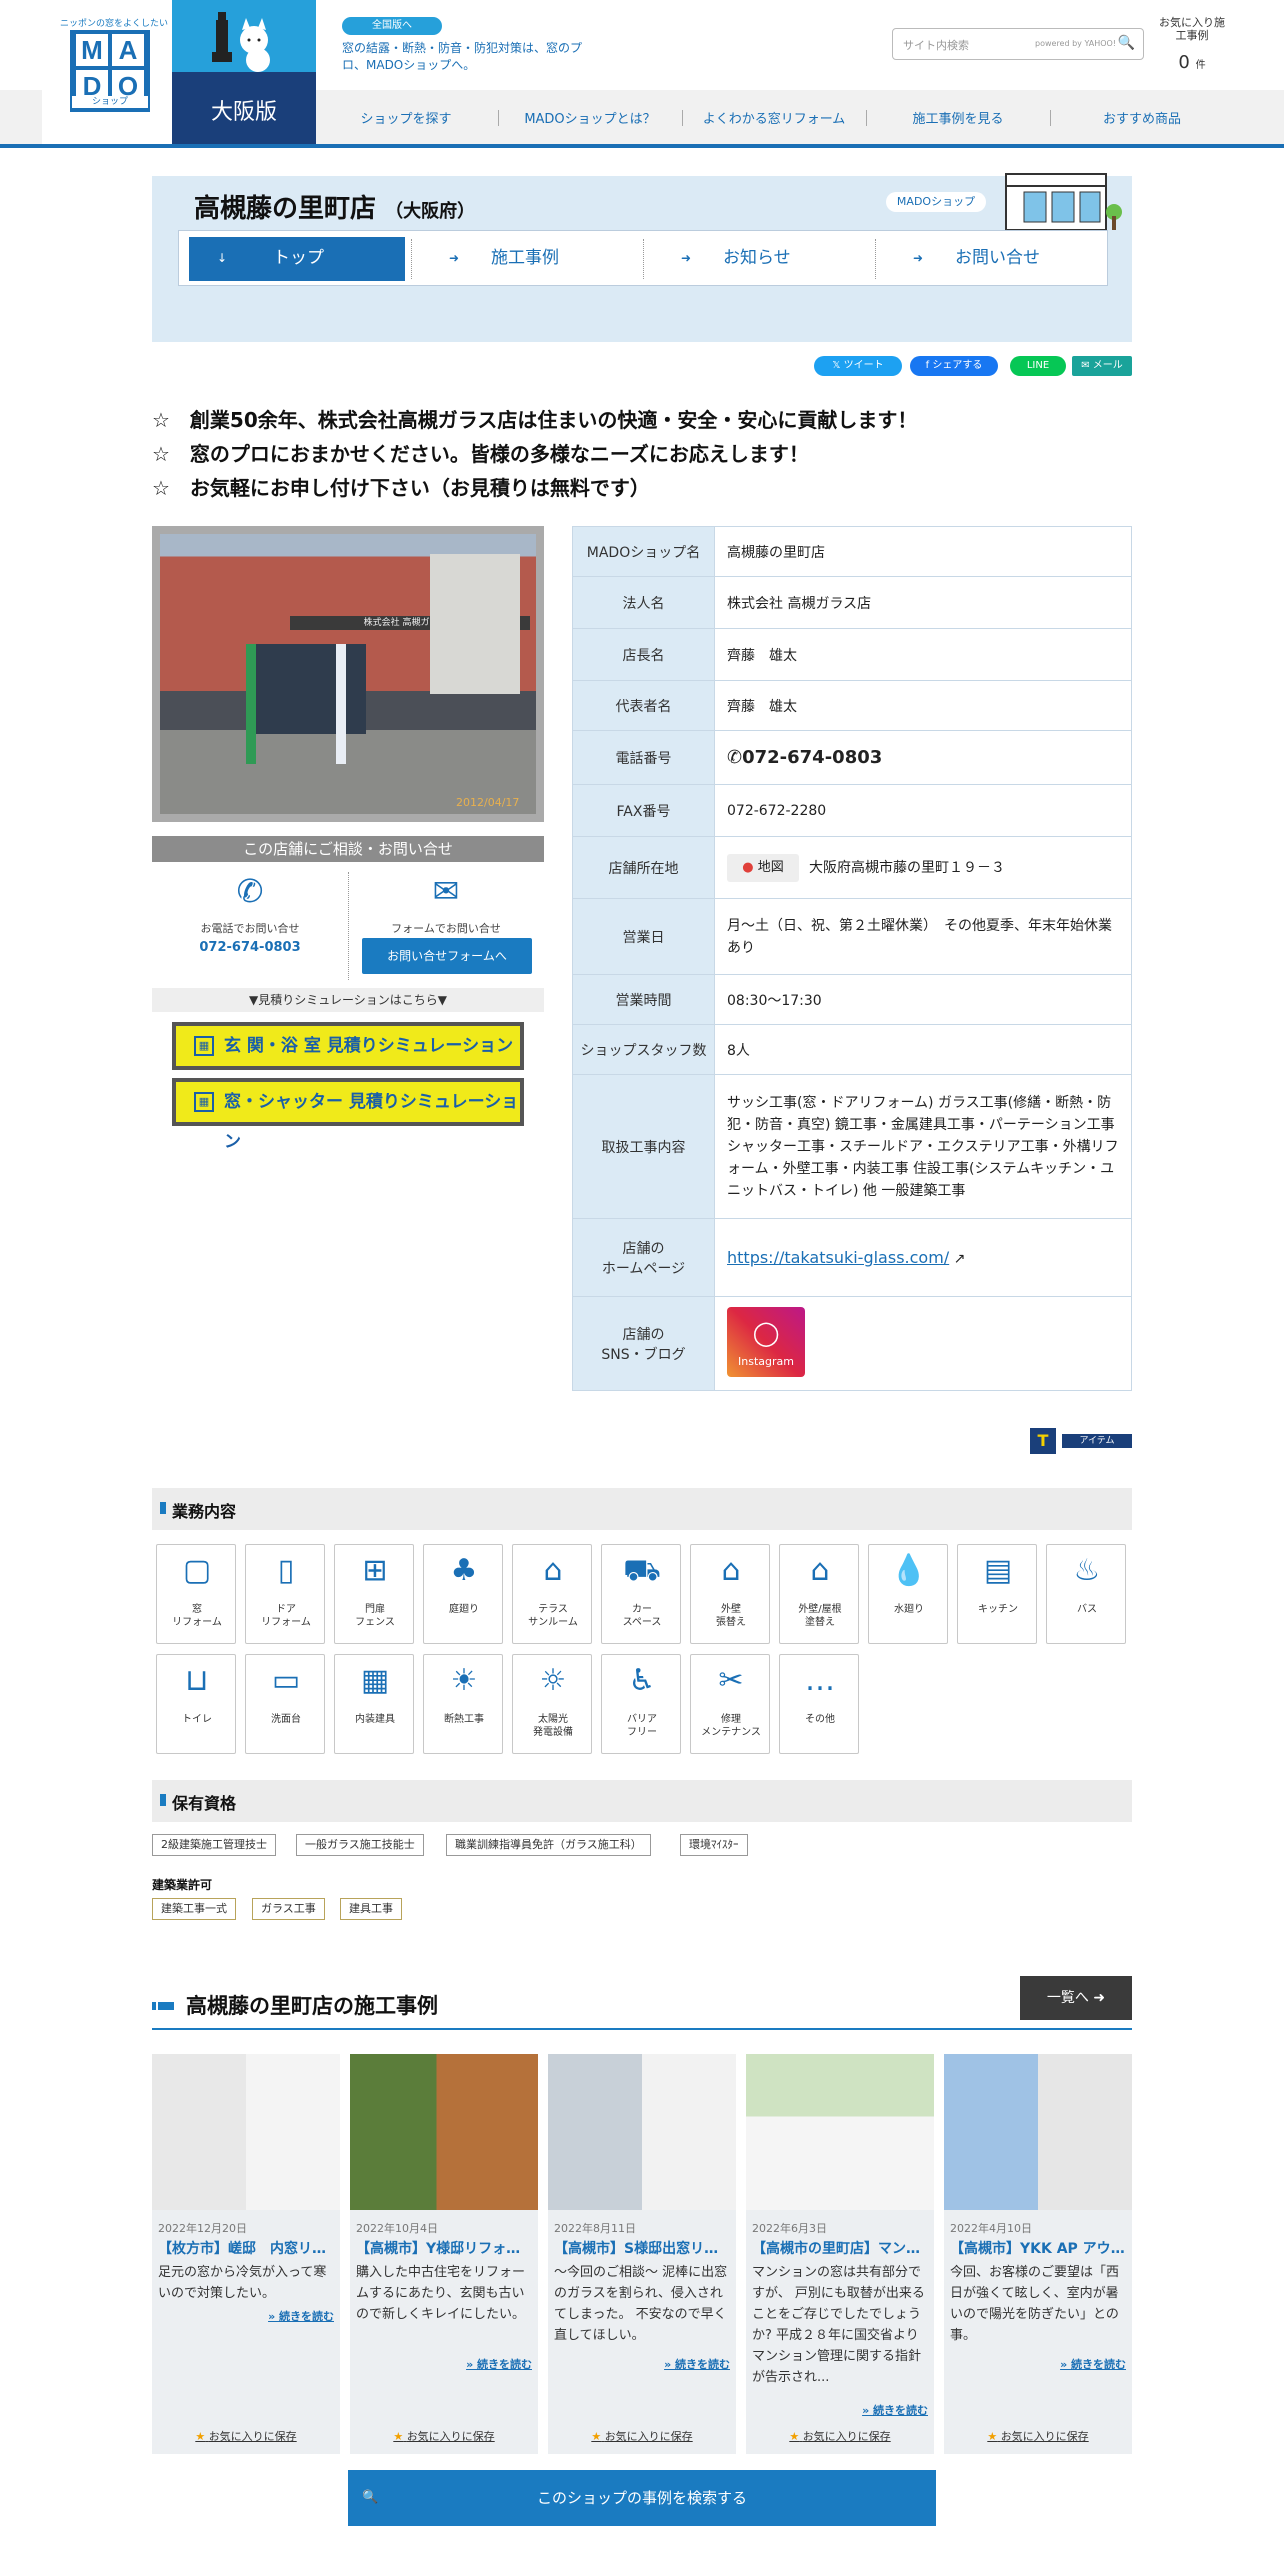 This screenshot has width=1284, height=2568. I want to click on national-site-button: 全国版へ, so click(392, 26).